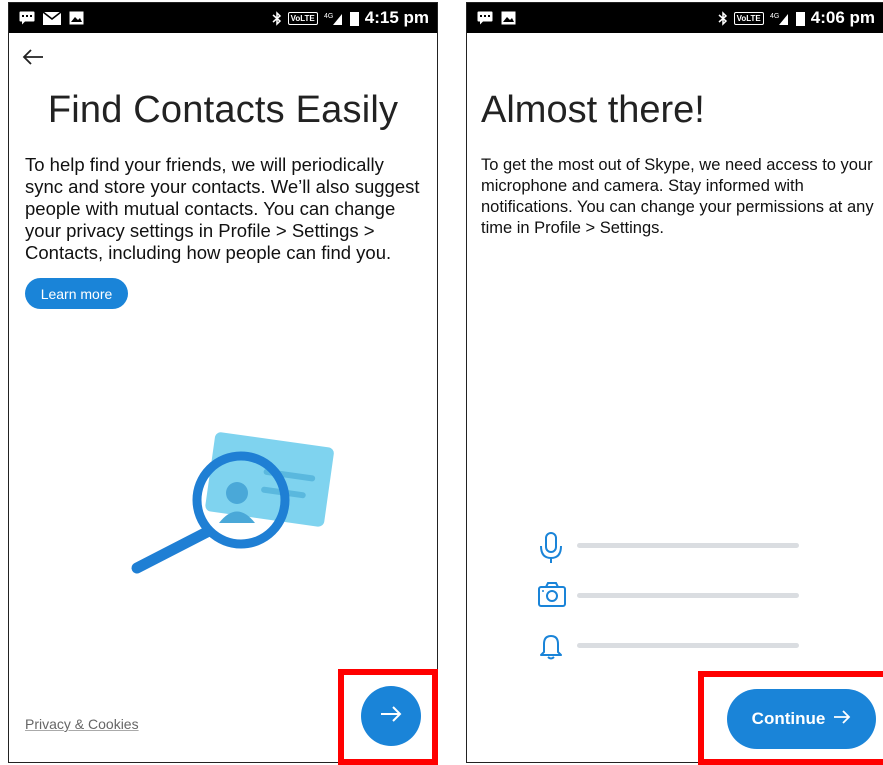 The image size is (883, 765). Describe the element at coordinates (396, 17) in the screenshot. I see `status-time: 4:15 pm` at that location.